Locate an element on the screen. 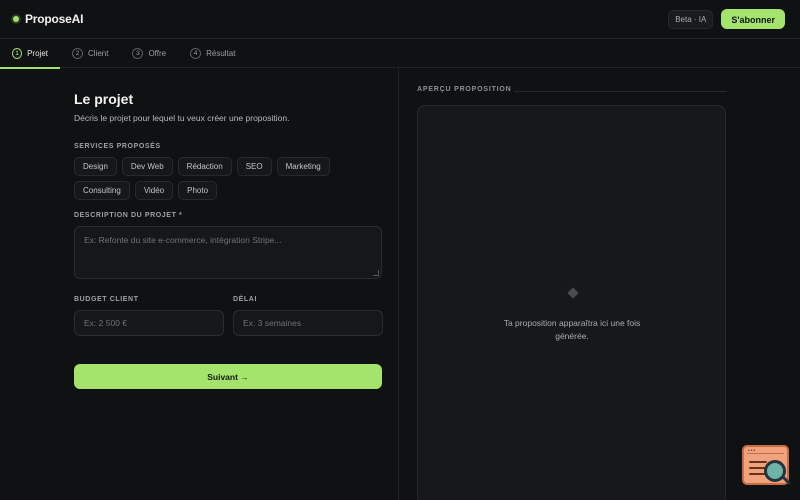  step-tab-offre: 3 Offre is located at coordinates (149, 53).